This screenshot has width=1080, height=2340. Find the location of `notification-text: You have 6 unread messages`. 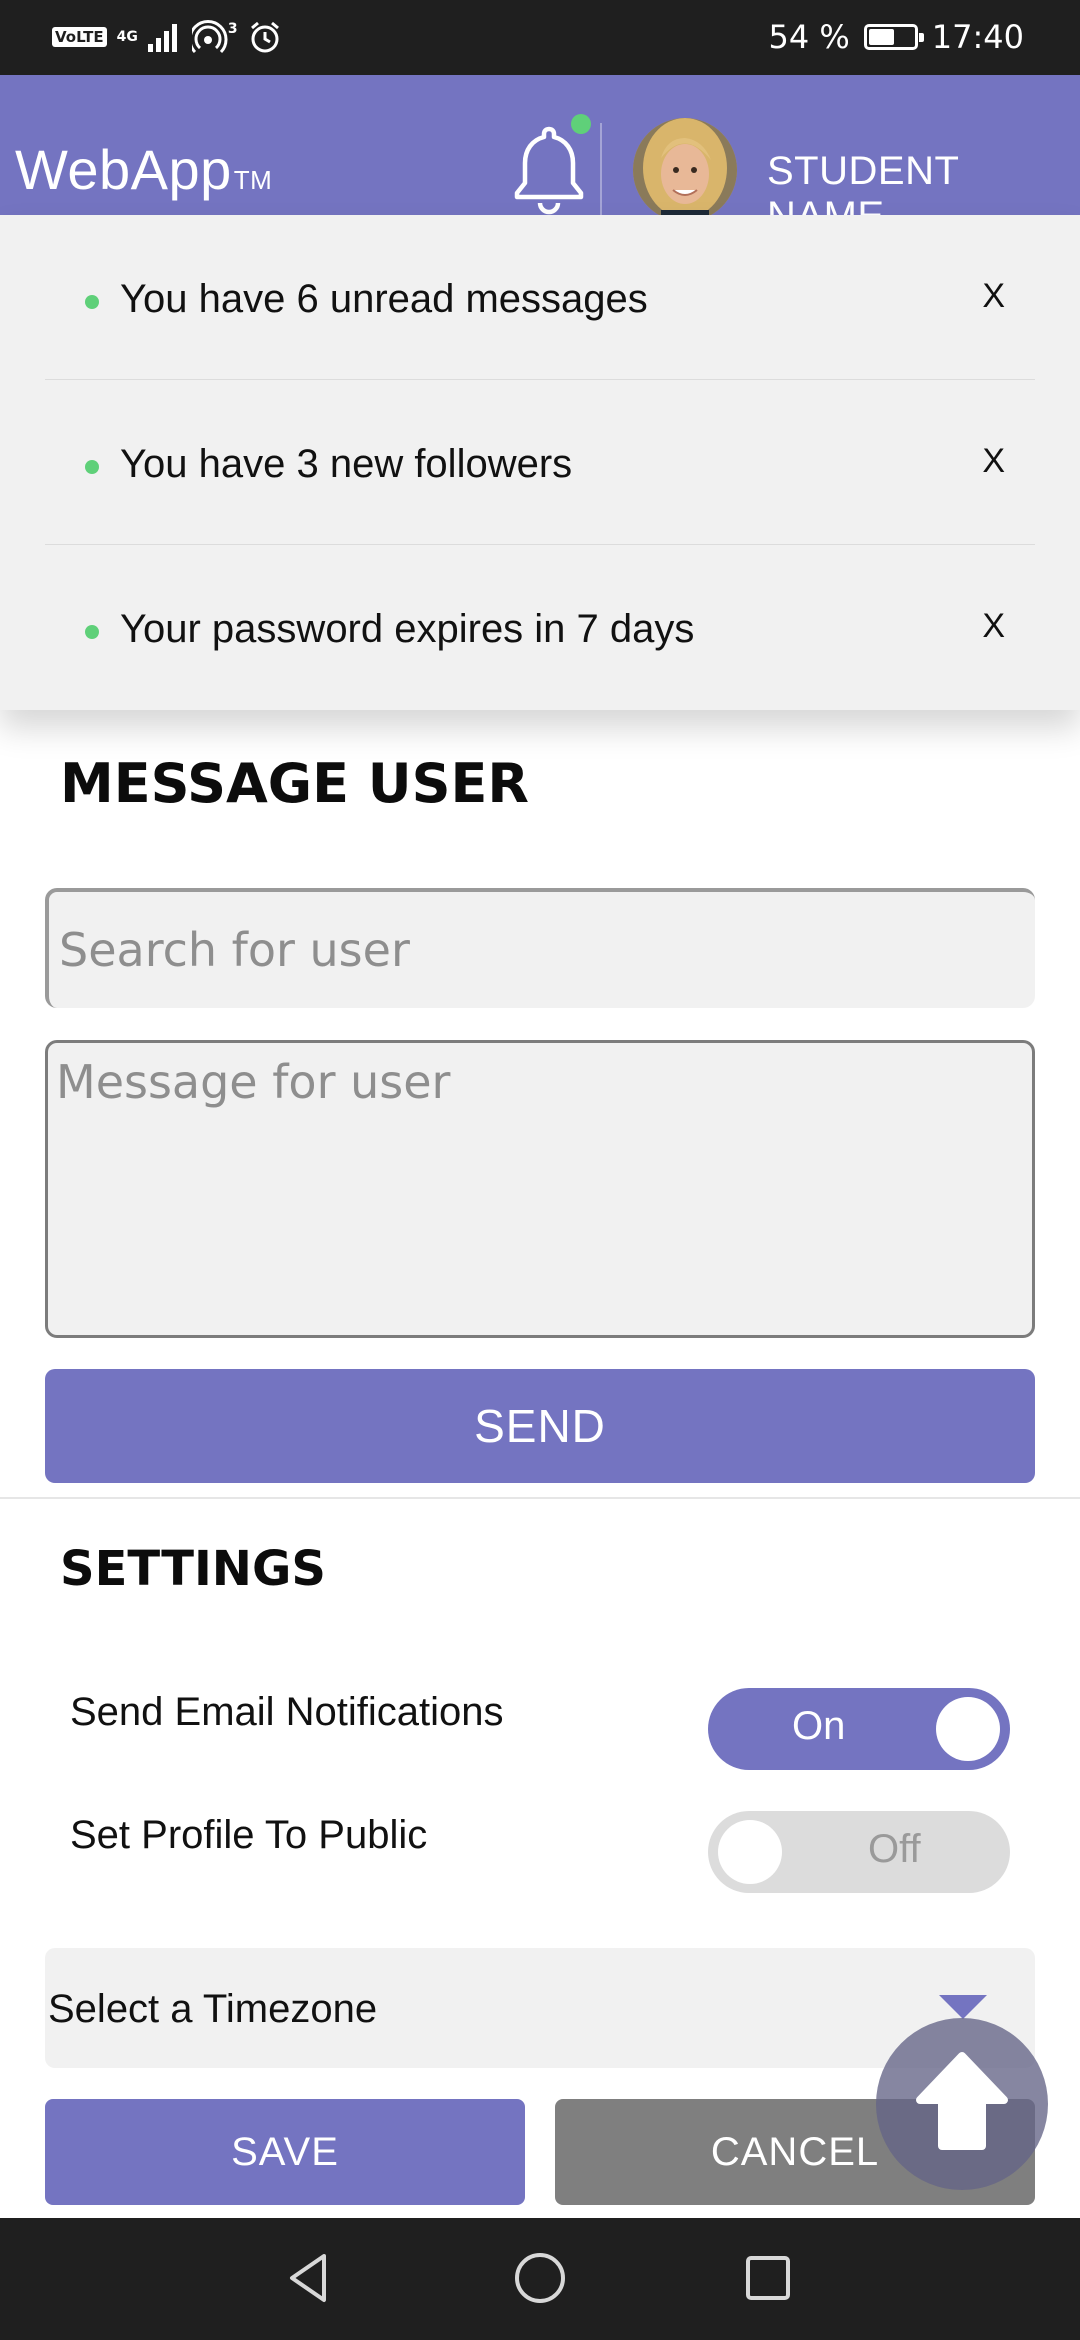

notification-text: You have 6 unread messages is located at coordinates (384, 299).